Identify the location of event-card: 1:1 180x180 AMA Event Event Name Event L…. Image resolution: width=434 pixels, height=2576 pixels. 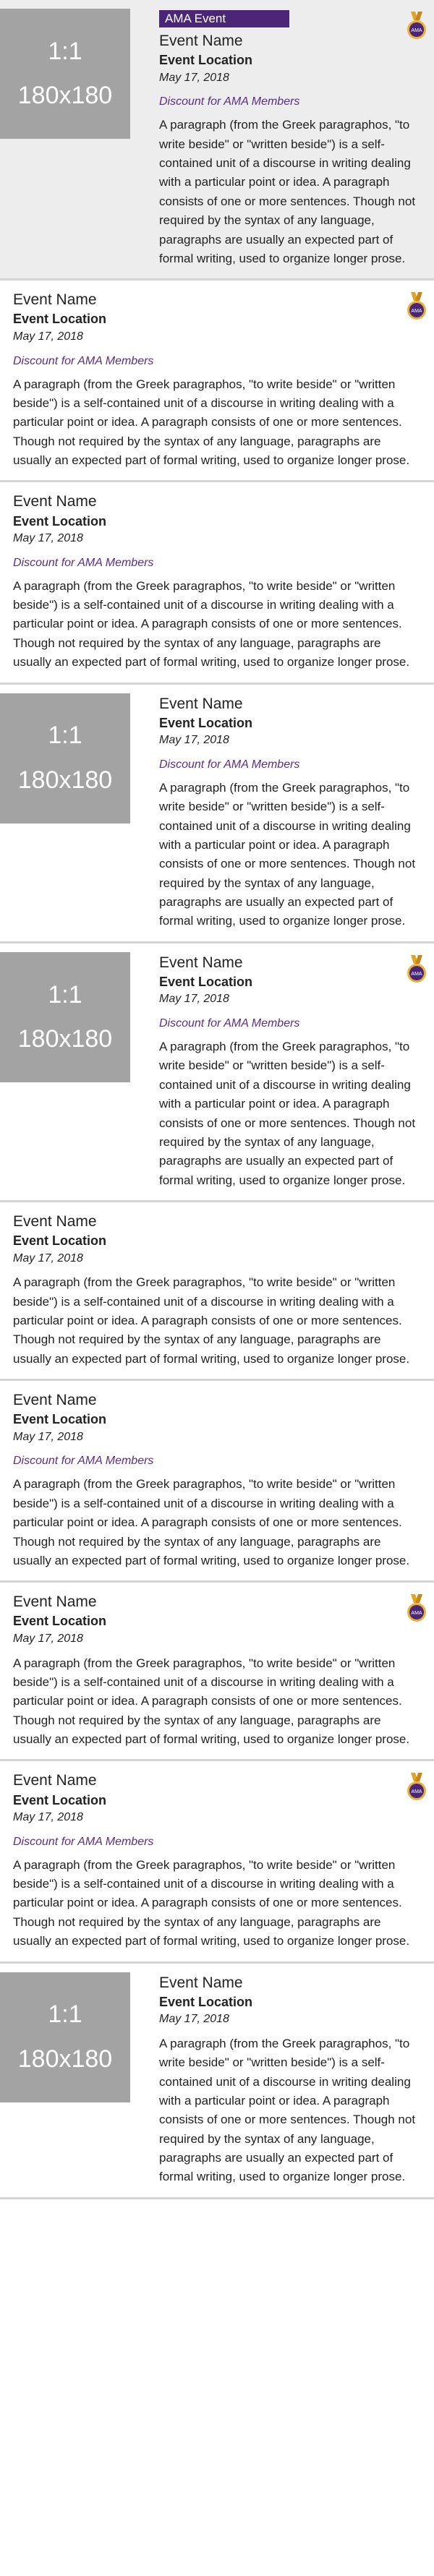
(217, 140).